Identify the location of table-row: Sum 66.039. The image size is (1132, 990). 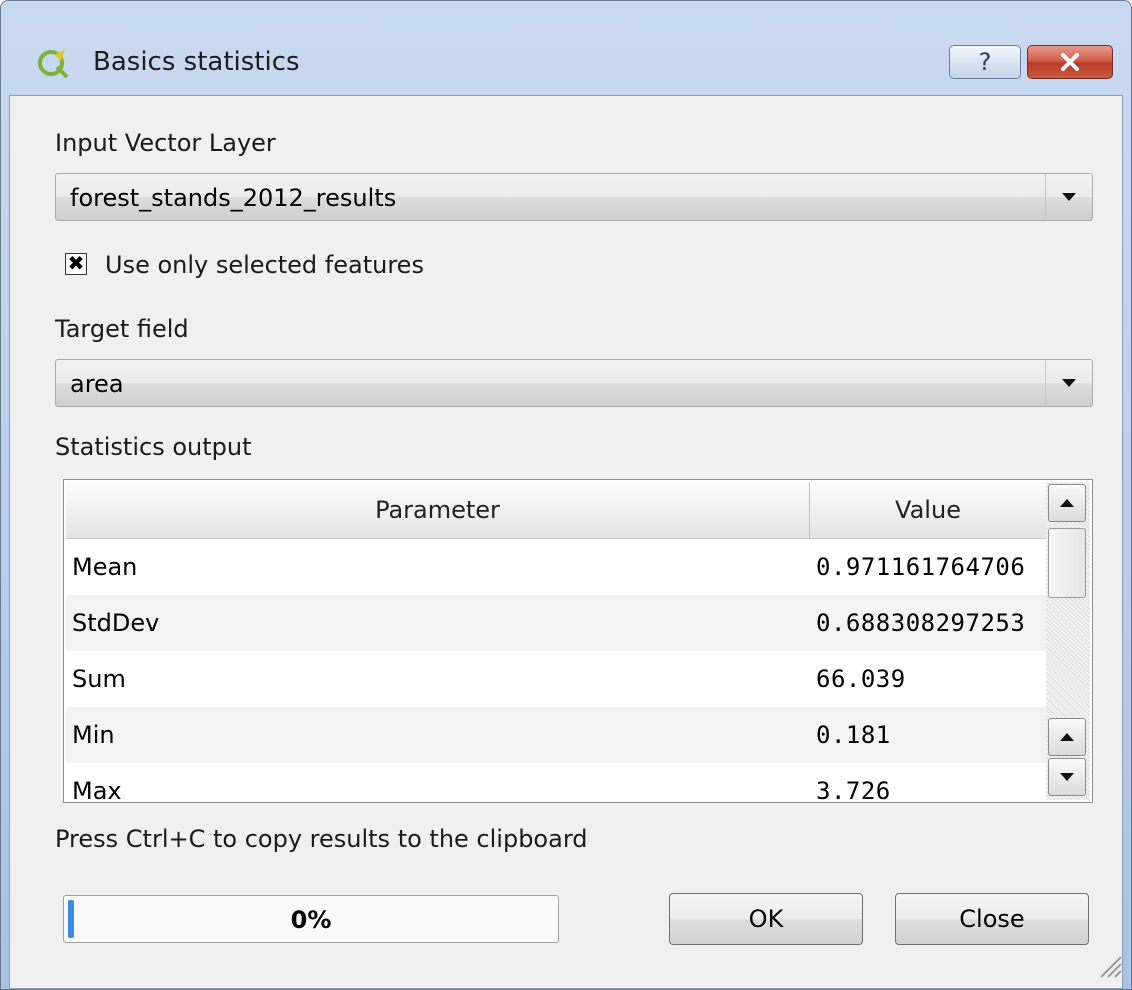
(556, 679).